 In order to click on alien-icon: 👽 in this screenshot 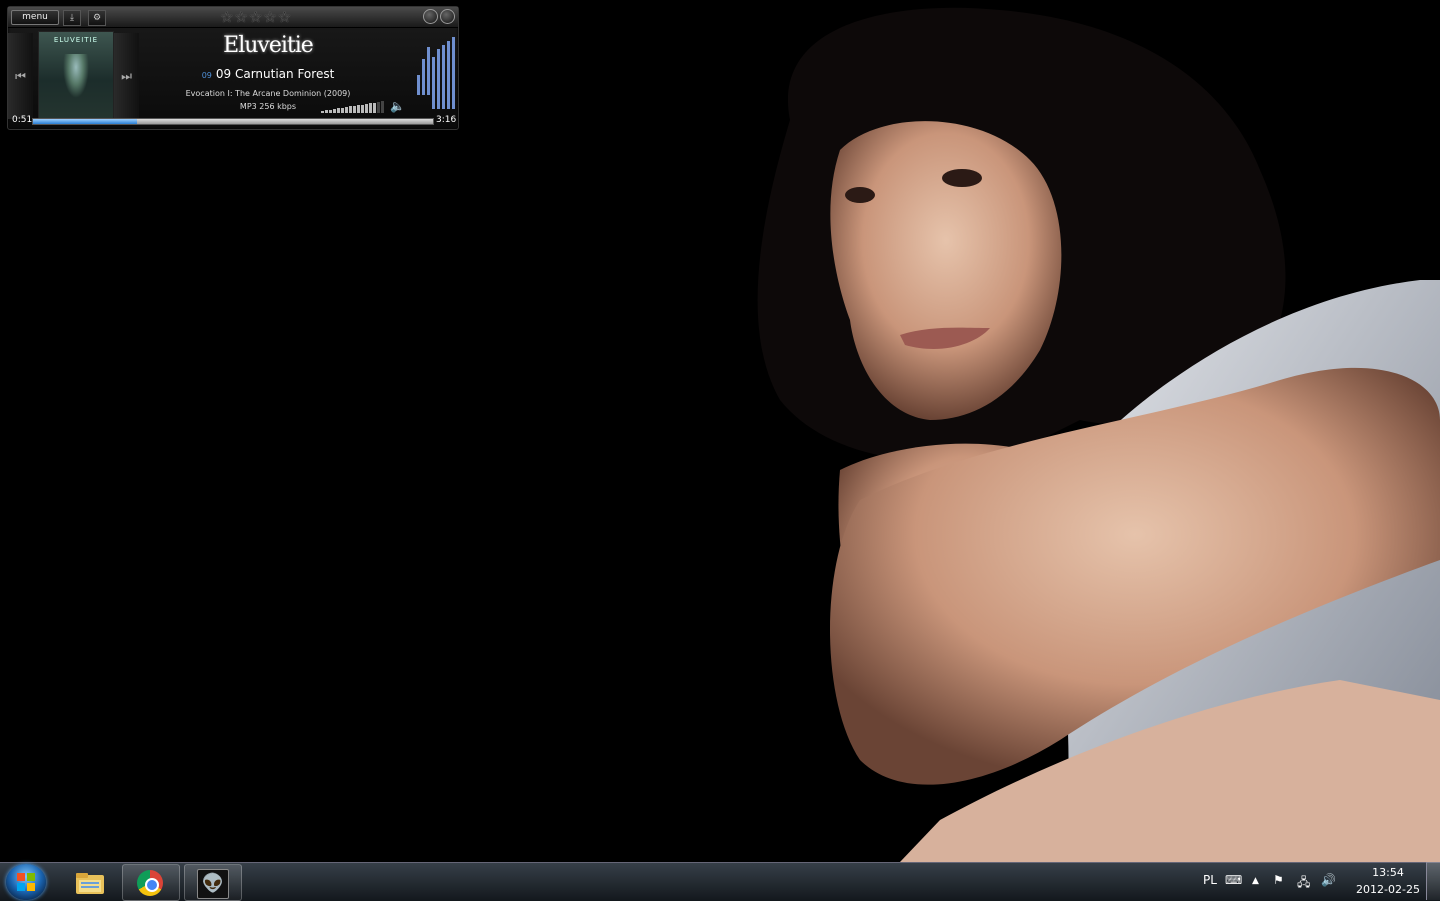, I will do `click(213, 884)`.